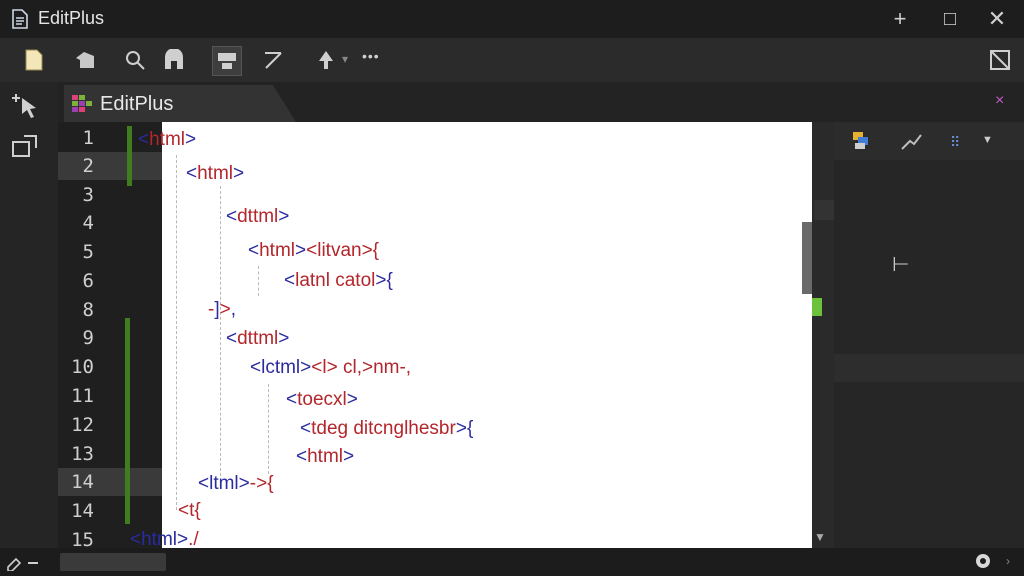 This screenshot has width=1024, height=576. Describe the element at coordinates (371, 56) in the screenshot. I see `more-button: •••` at that location.